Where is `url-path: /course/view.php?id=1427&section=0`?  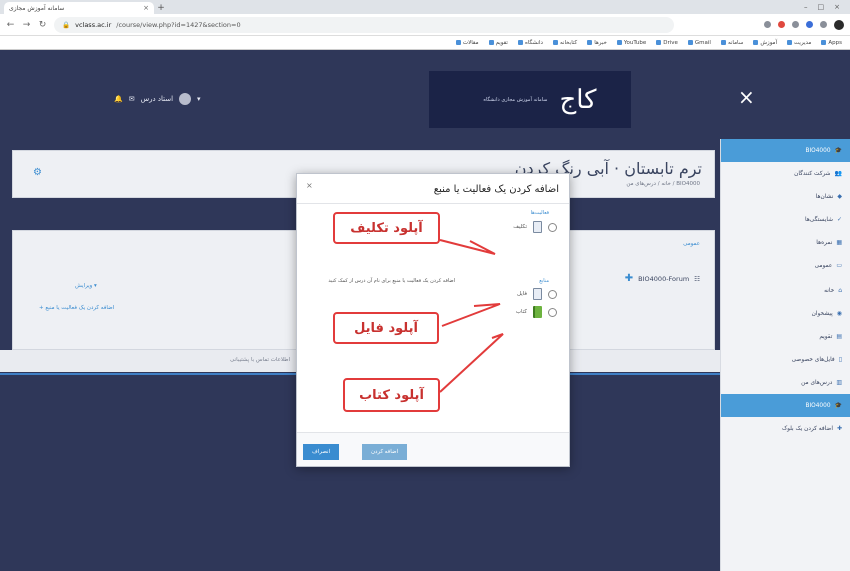
url-path: /course/view.php?id=1427&section=0 is located at coordinates (178, 24).